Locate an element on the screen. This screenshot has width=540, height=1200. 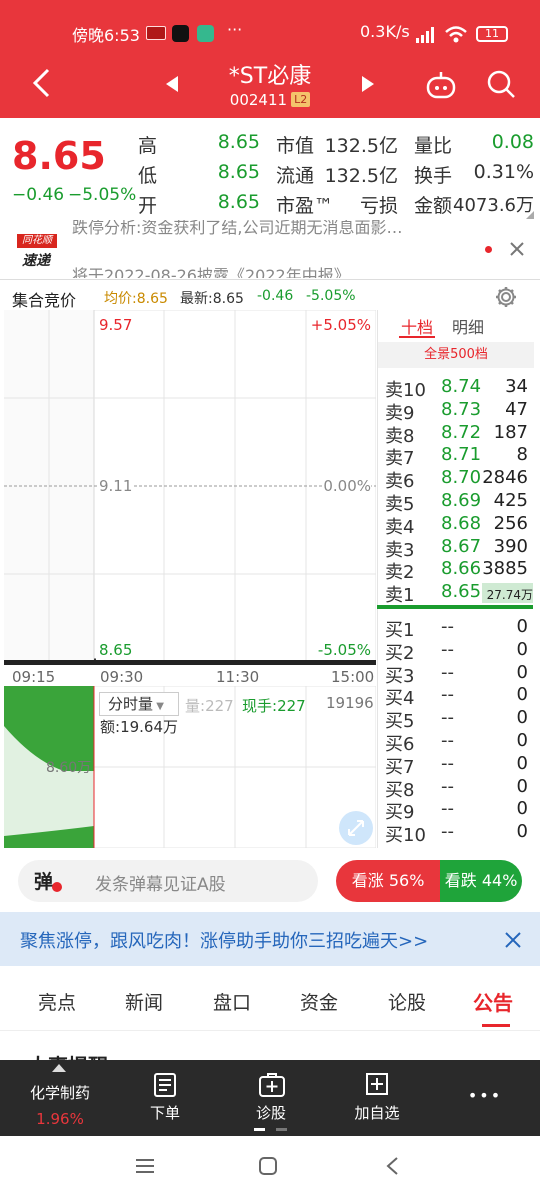
float-label: 流通 is located at coordinates (295, 176).